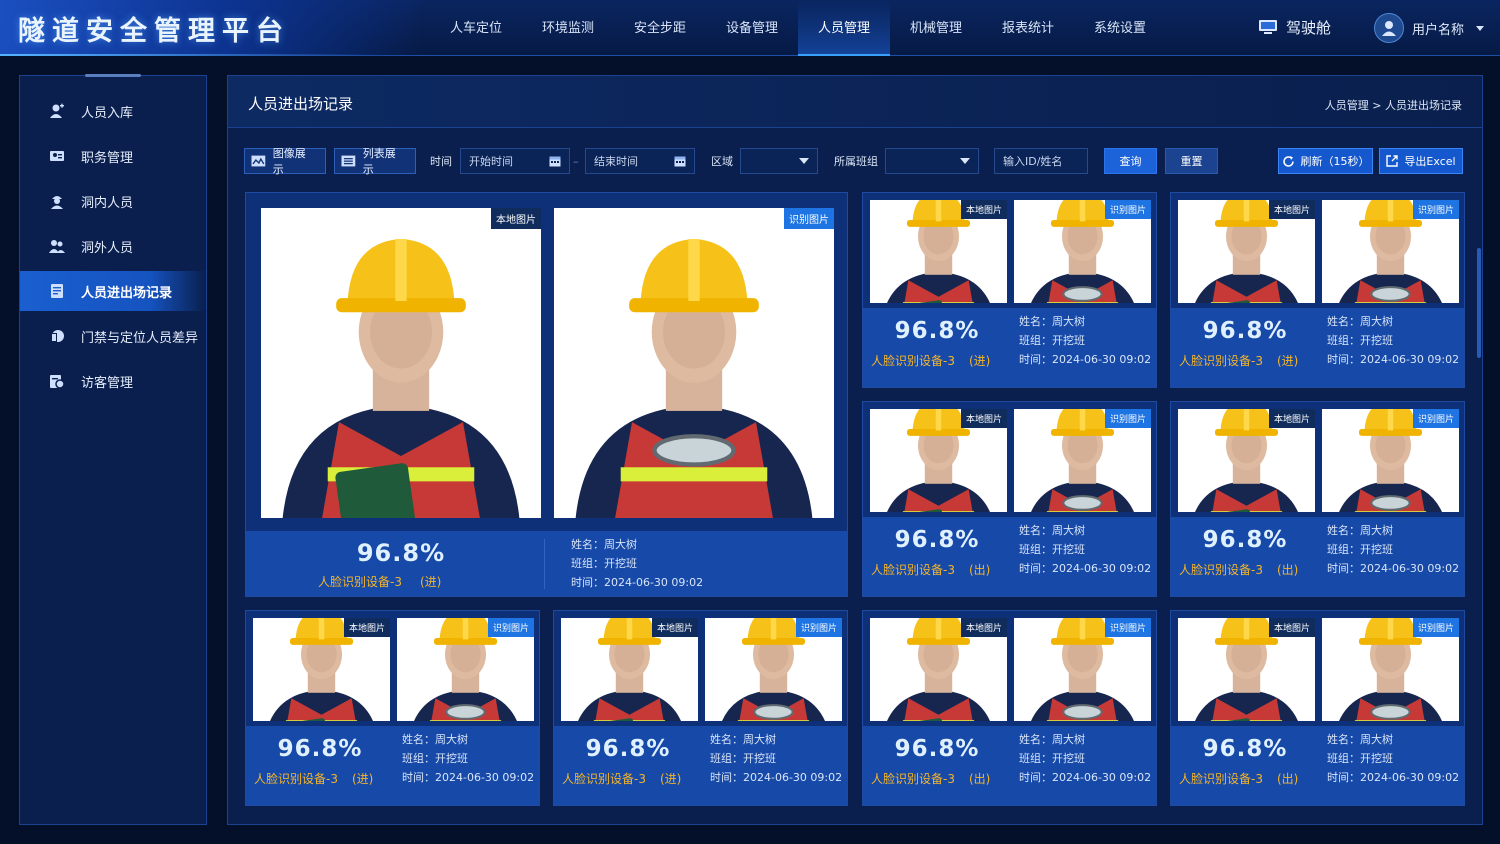 Image resolution: width=1500 pixels, height=844 pixels. What do you see at coordinates (804, 161) in the screenshot?
I see `dropdown-arrow-icon` at bounding box center [804, 161].